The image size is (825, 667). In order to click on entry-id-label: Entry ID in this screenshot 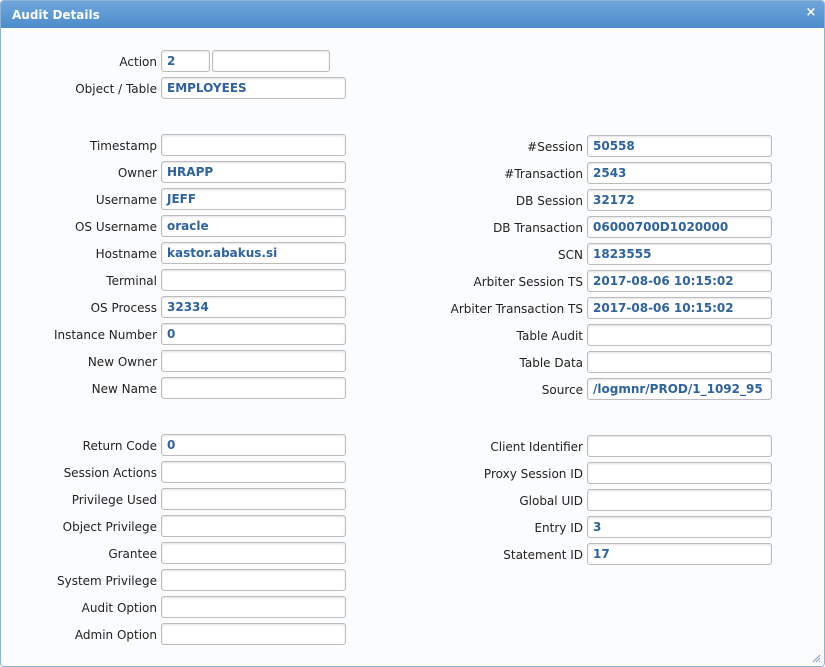, I will do `click(558, 528)`.